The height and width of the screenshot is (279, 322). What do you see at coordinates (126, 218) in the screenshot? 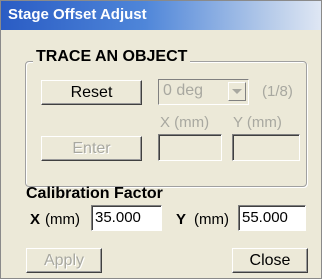
I see `calibration-x-input: 35.000` at bounding box center [126, 218].